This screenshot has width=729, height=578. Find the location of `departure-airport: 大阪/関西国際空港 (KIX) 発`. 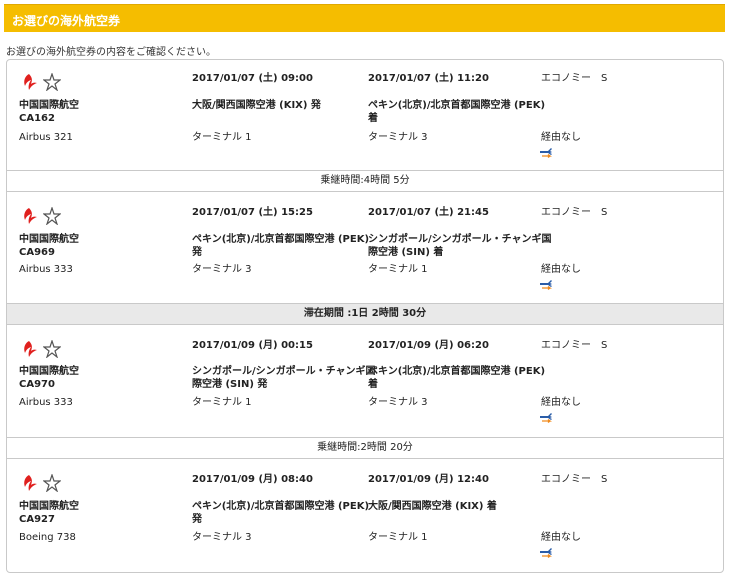

departure-airport: 大阪/関西国際空港 (KIX) 発 is located at coordinates (256, 105).